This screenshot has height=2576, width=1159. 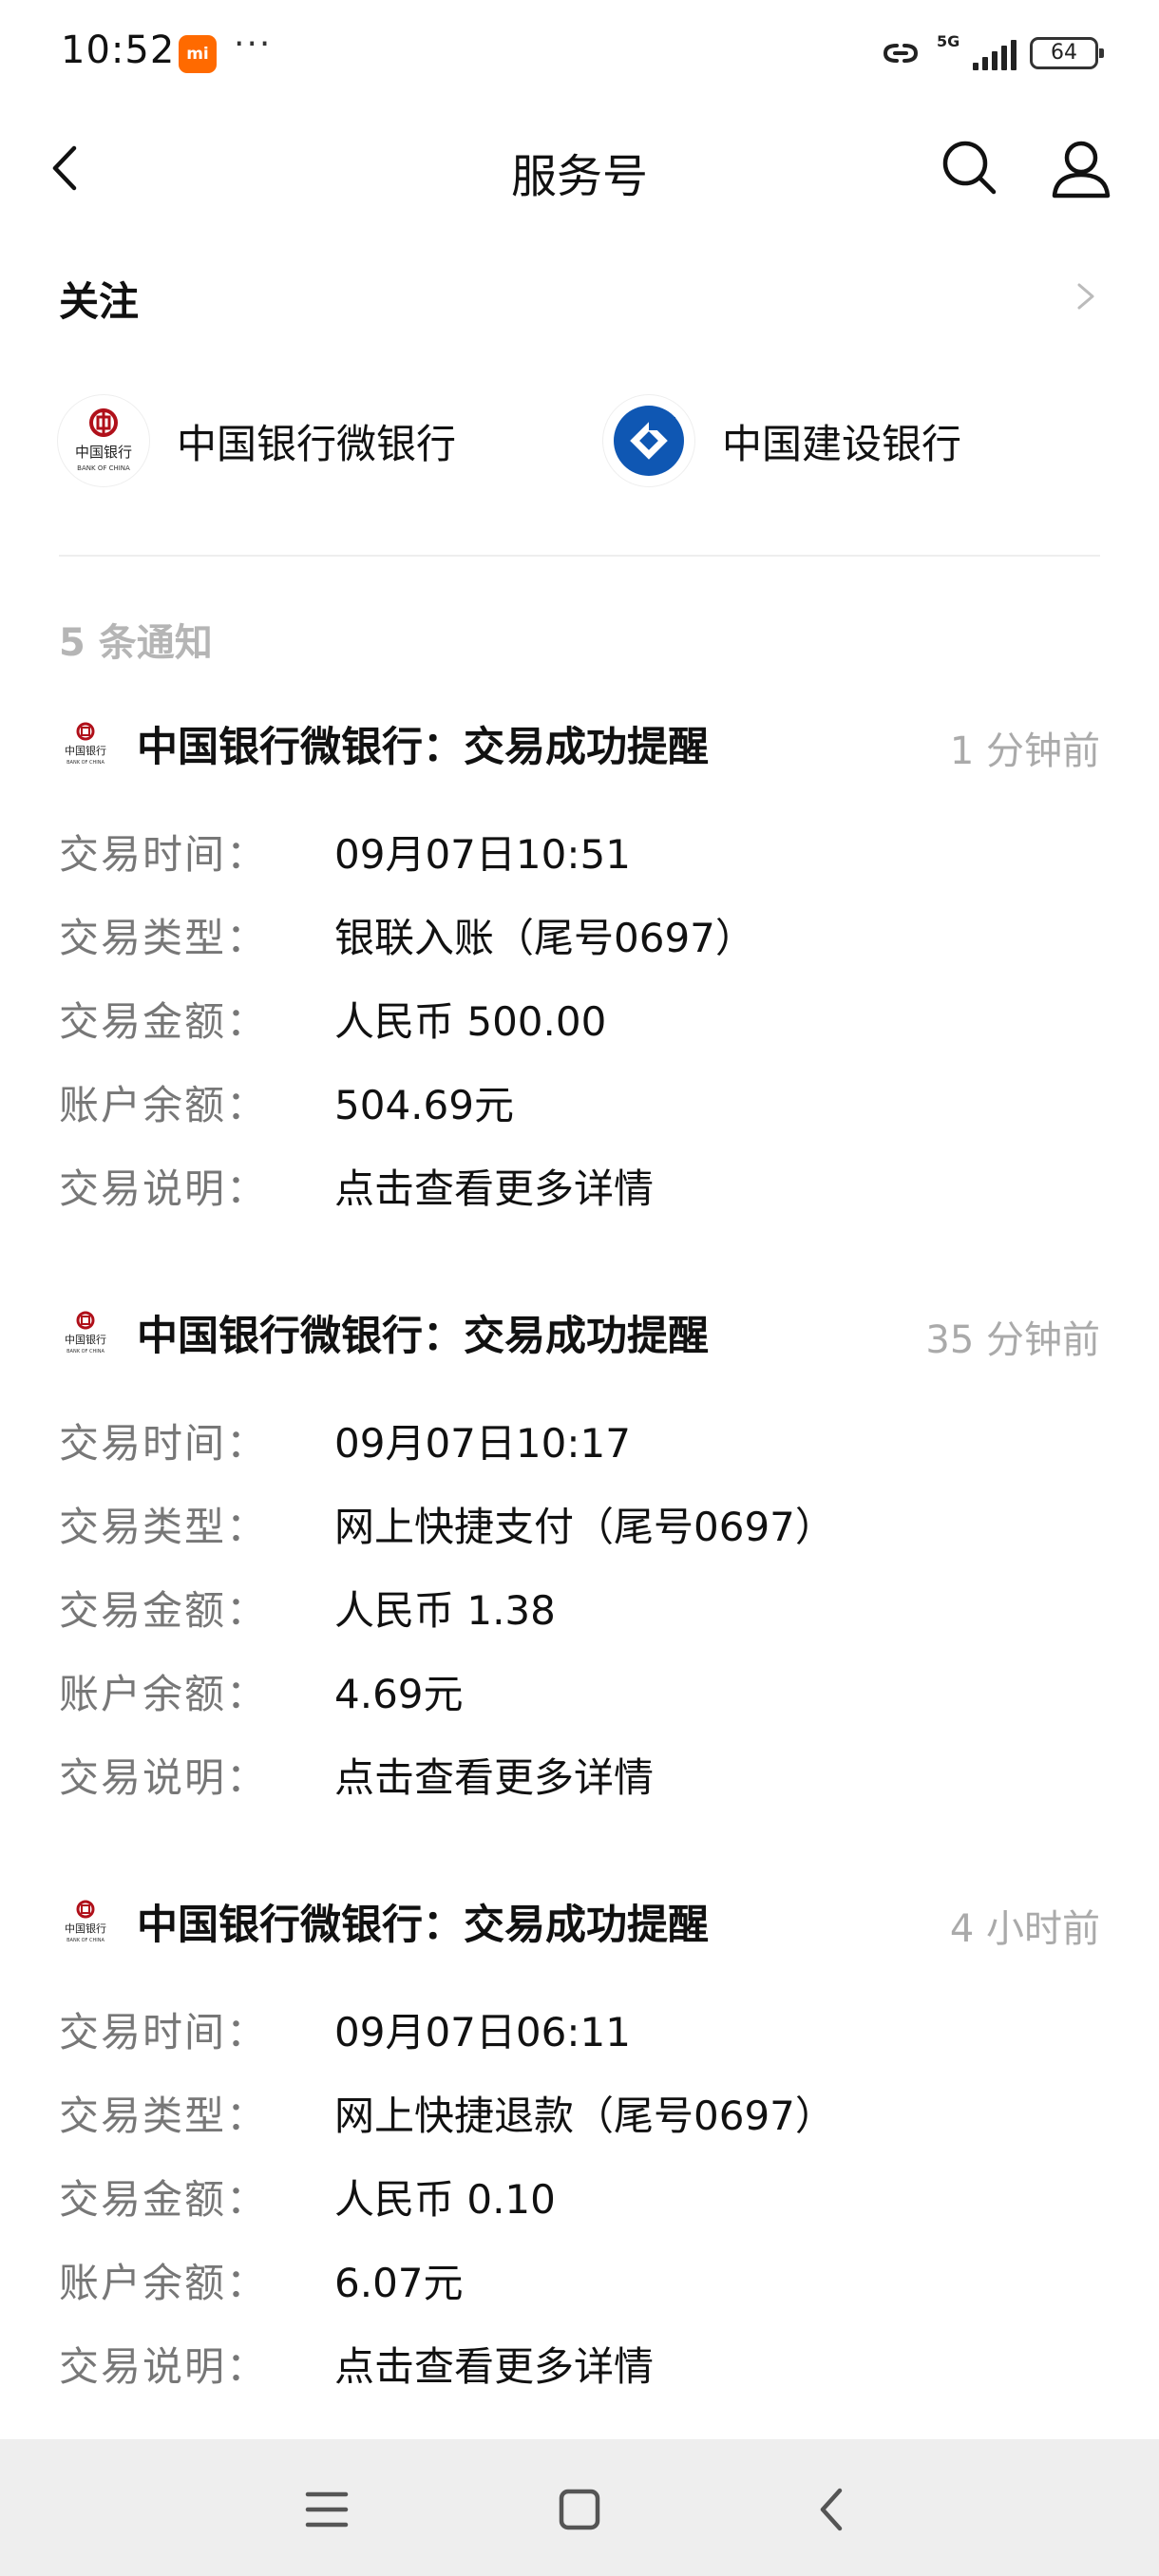 I want to click on home-button, so click(x=580, y=2510).